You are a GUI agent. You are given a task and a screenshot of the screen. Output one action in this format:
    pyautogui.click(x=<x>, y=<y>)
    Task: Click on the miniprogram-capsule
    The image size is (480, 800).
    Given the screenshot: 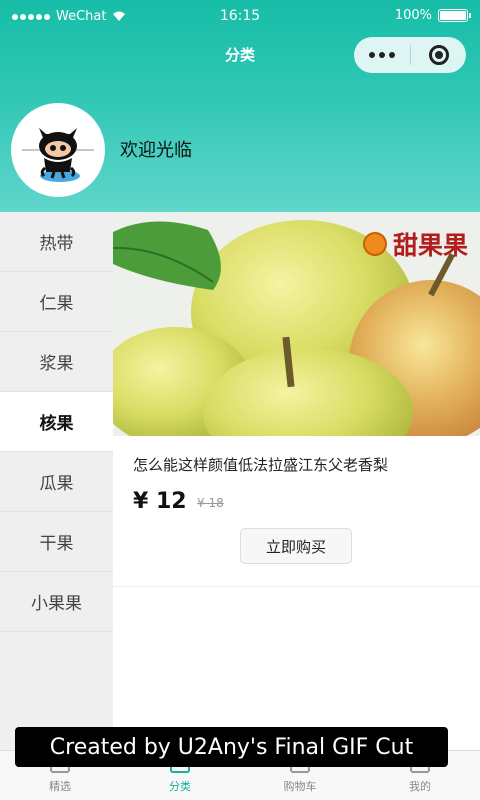 What is the action you would take?
    pyautogui.click(x=410, y=55)
    